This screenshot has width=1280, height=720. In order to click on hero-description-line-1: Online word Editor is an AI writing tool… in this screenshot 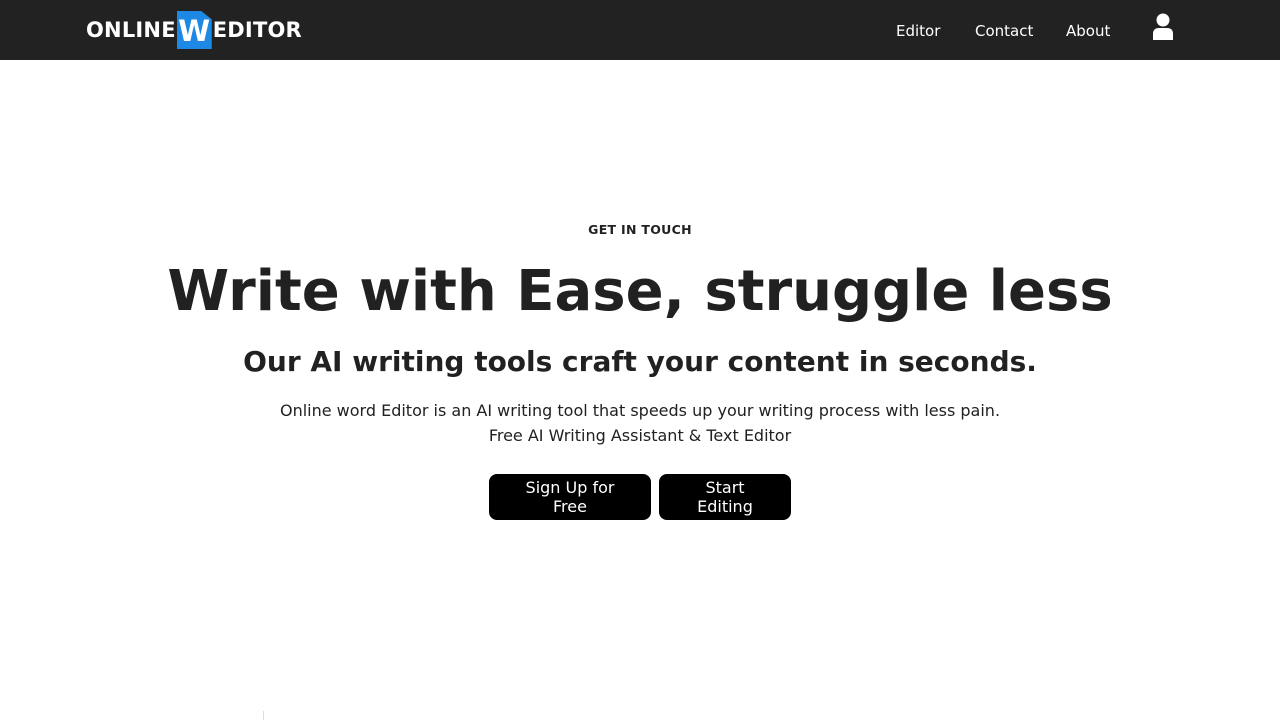, I will do `click(640, 410)`.